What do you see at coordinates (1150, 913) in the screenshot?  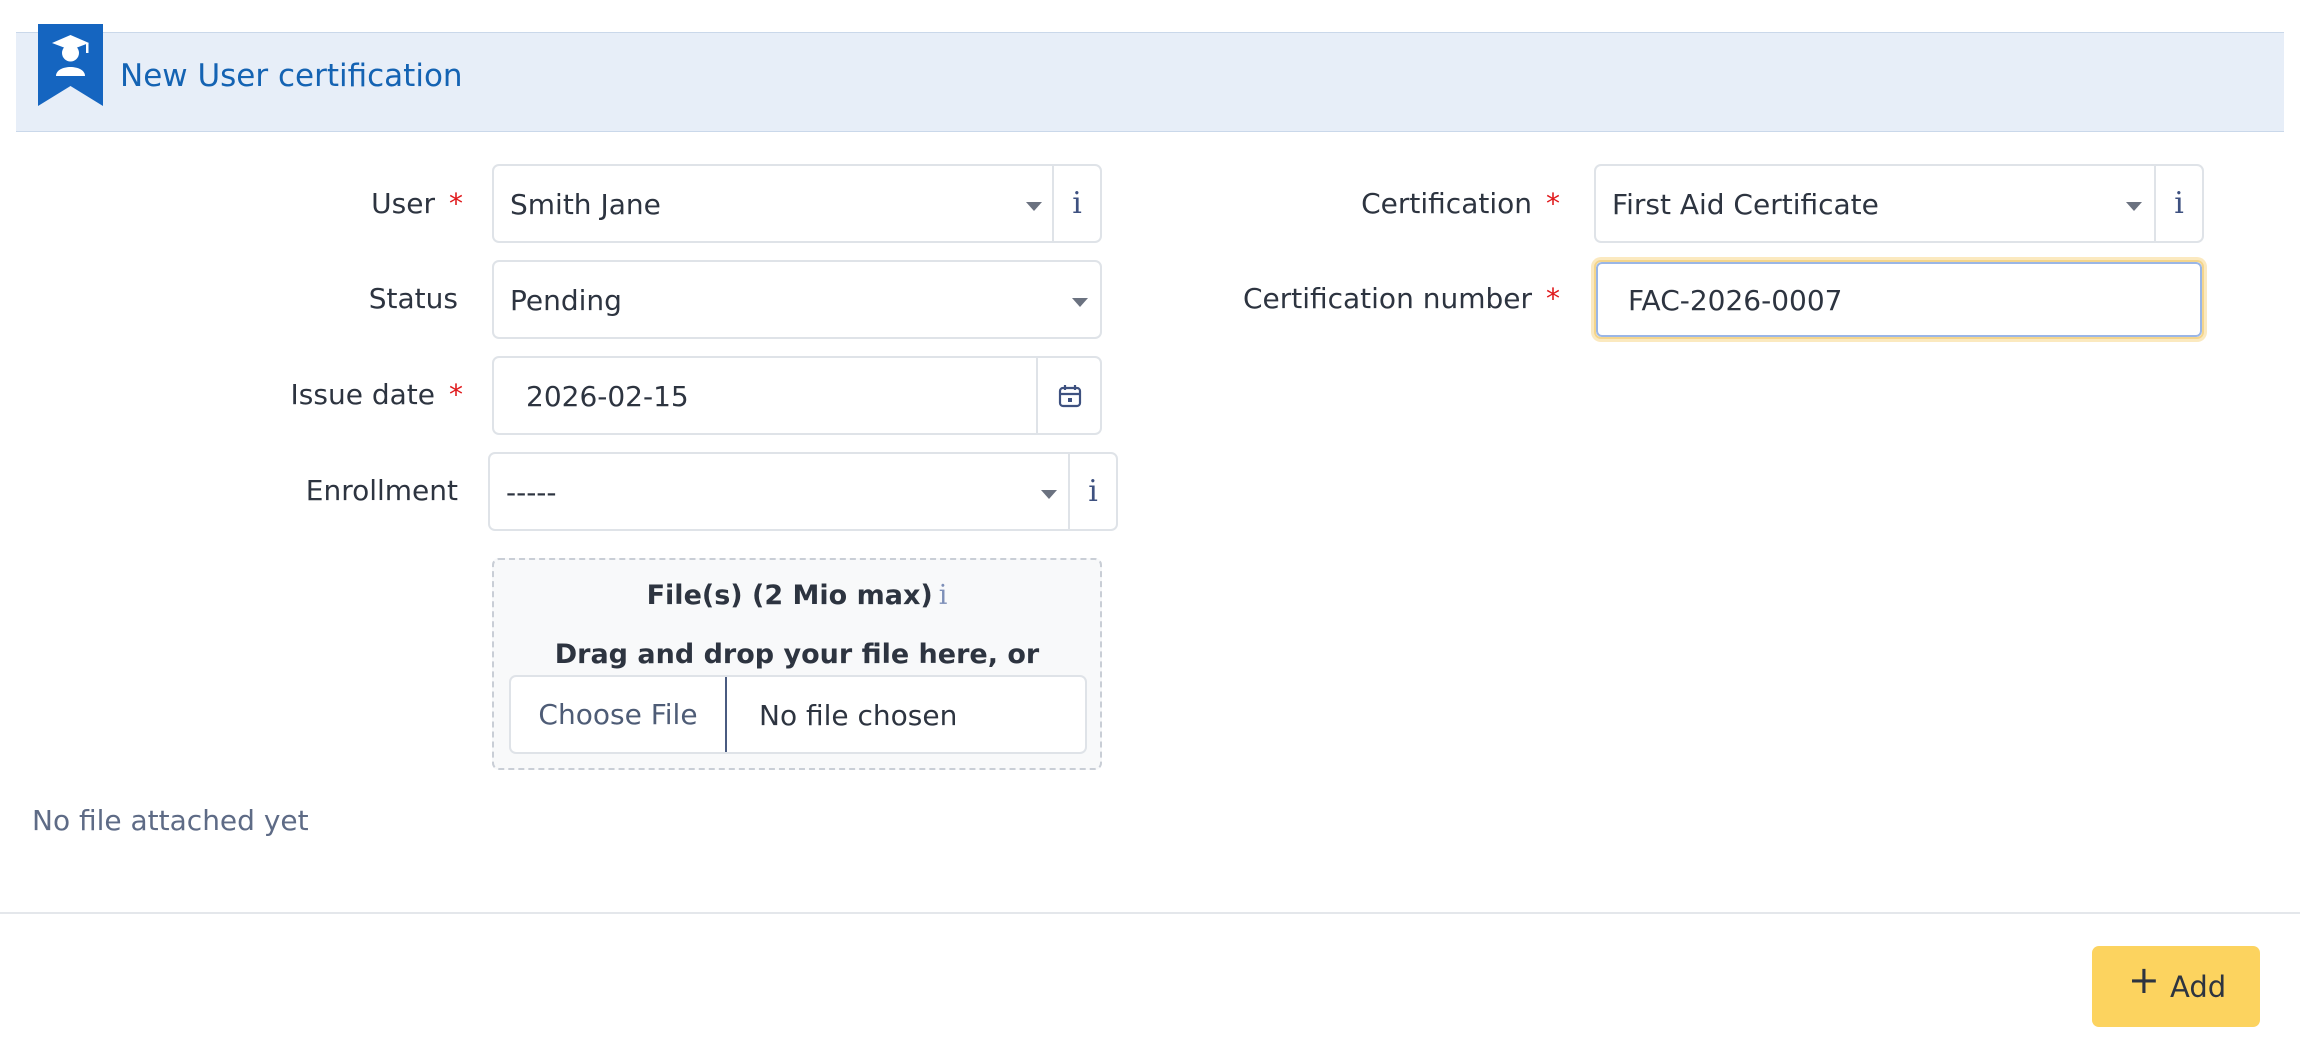 I see `footer-divider` at bounding box center [1150, 913].